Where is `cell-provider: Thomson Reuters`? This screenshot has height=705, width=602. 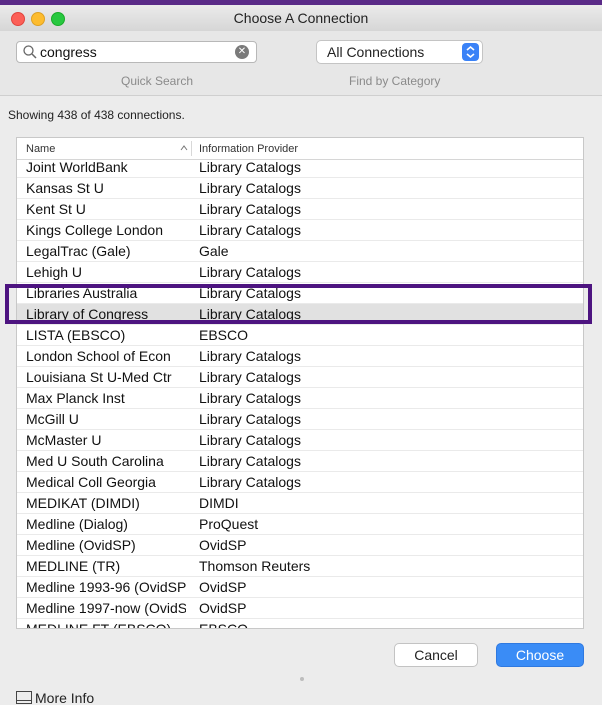
cell-provider: Thomson Reuters is located at coordinates (255, 566).